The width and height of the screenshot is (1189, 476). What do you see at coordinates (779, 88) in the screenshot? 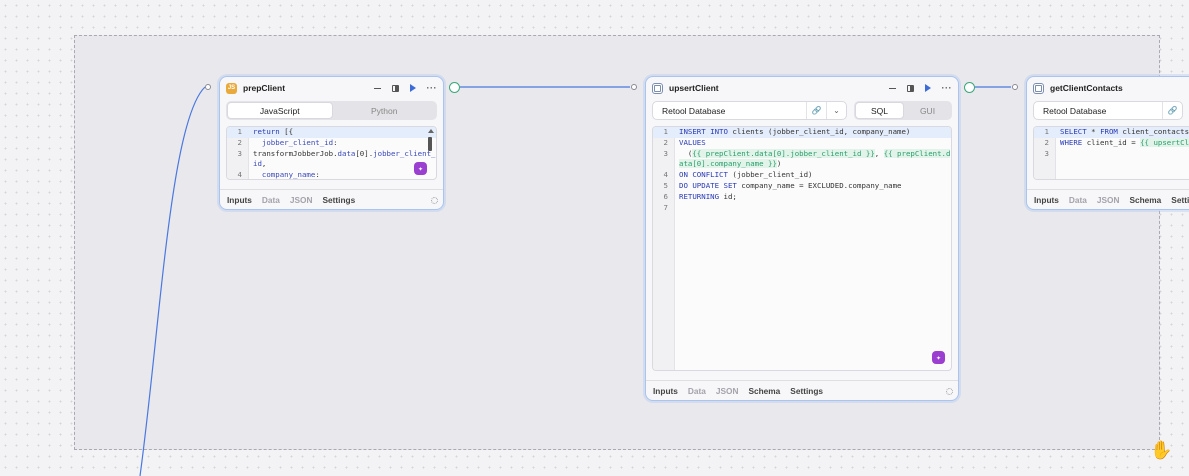
I see `block-title: upsertClient` at bounding box center [779, 88].